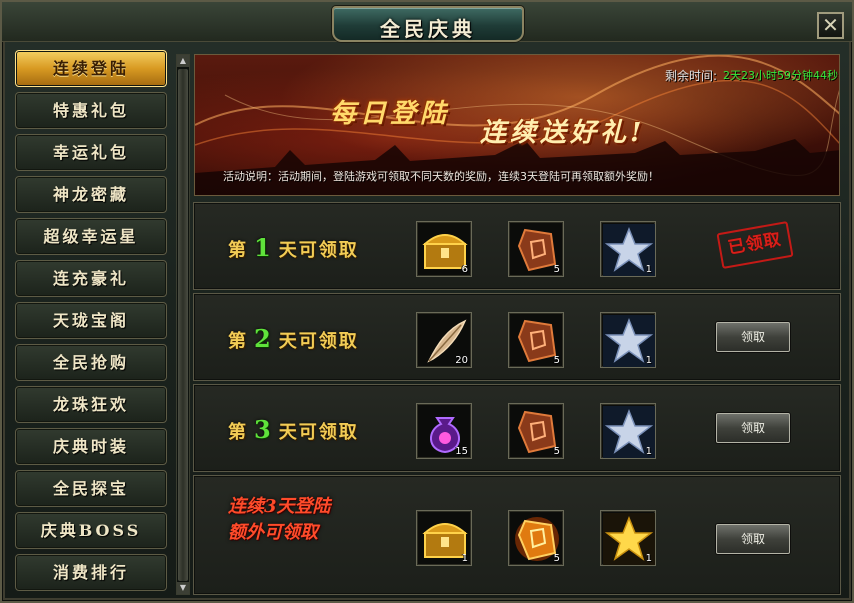 The image size is (854, 603). I want to click on sidebar-item-special-pack: 特惠礼包, so click(91, 110).